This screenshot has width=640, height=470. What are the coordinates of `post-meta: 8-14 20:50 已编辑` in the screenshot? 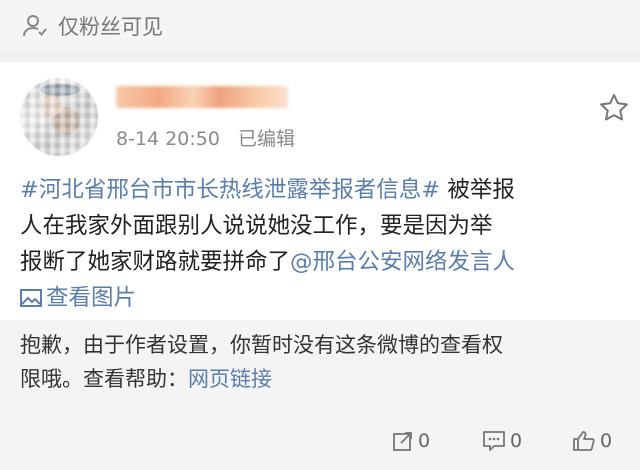 It's located at (205, 137).